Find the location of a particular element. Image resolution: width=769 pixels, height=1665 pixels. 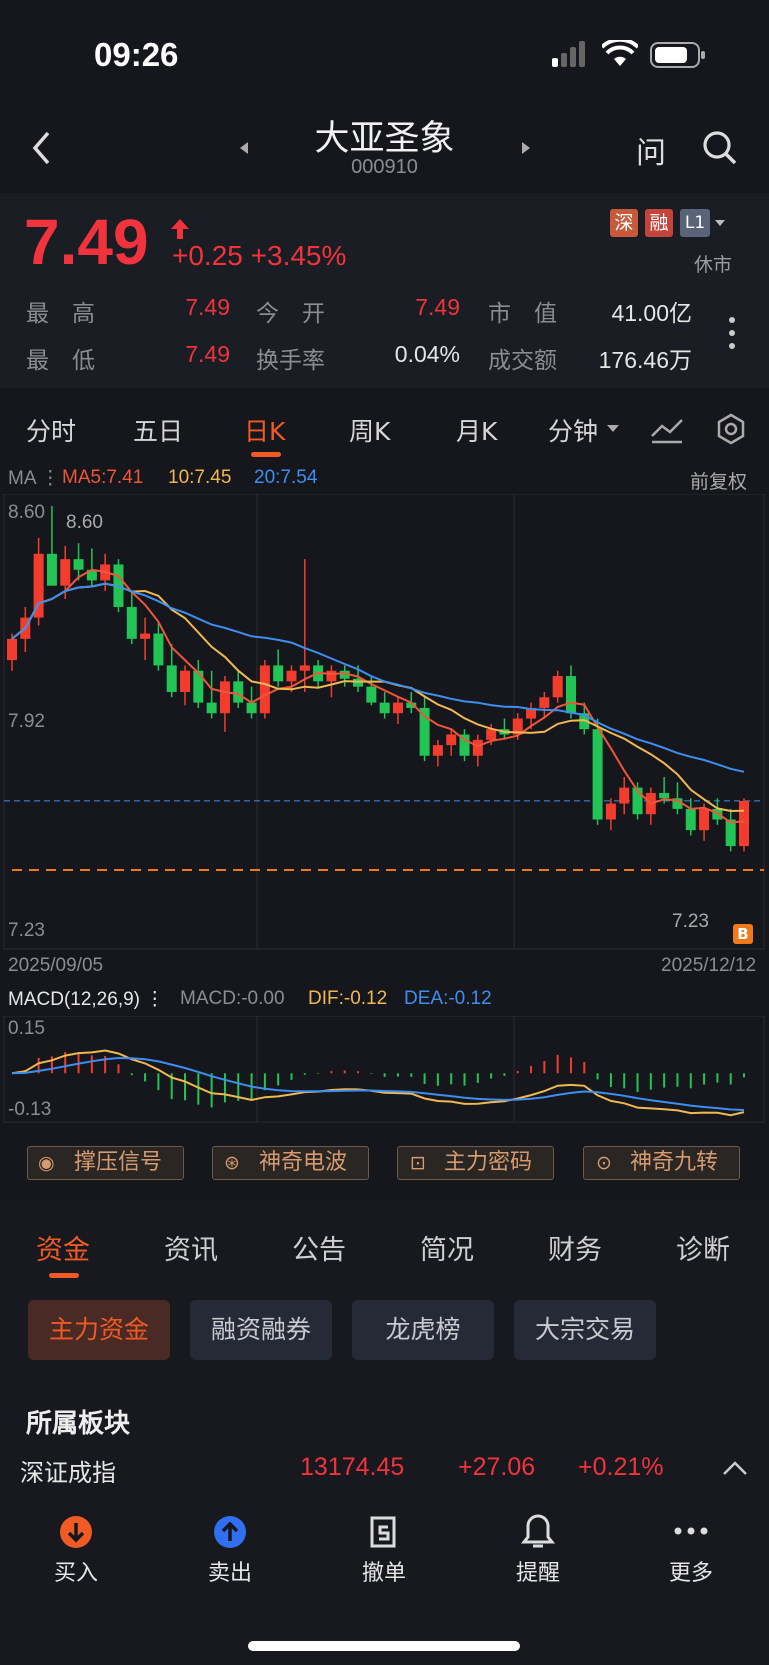

tab-profile: 简况 is located at coordinates (447, 1247).